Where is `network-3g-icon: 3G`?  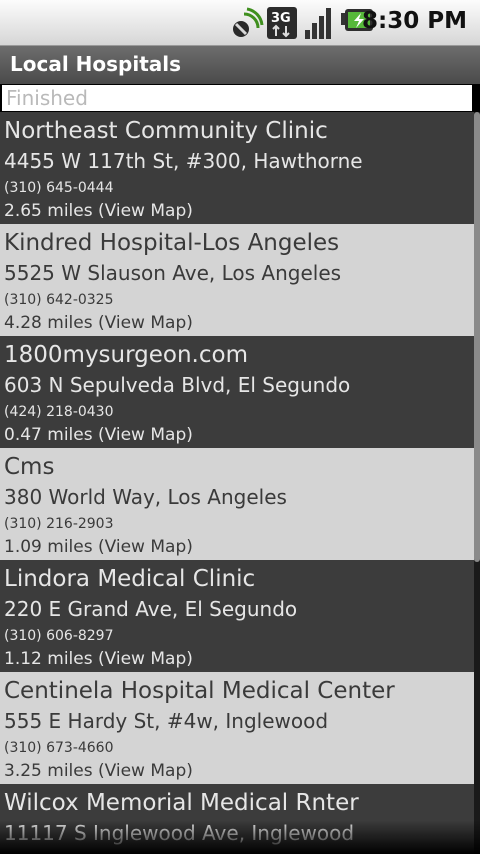 network-3g-icon: 3G is located at coordinates (282, 25).